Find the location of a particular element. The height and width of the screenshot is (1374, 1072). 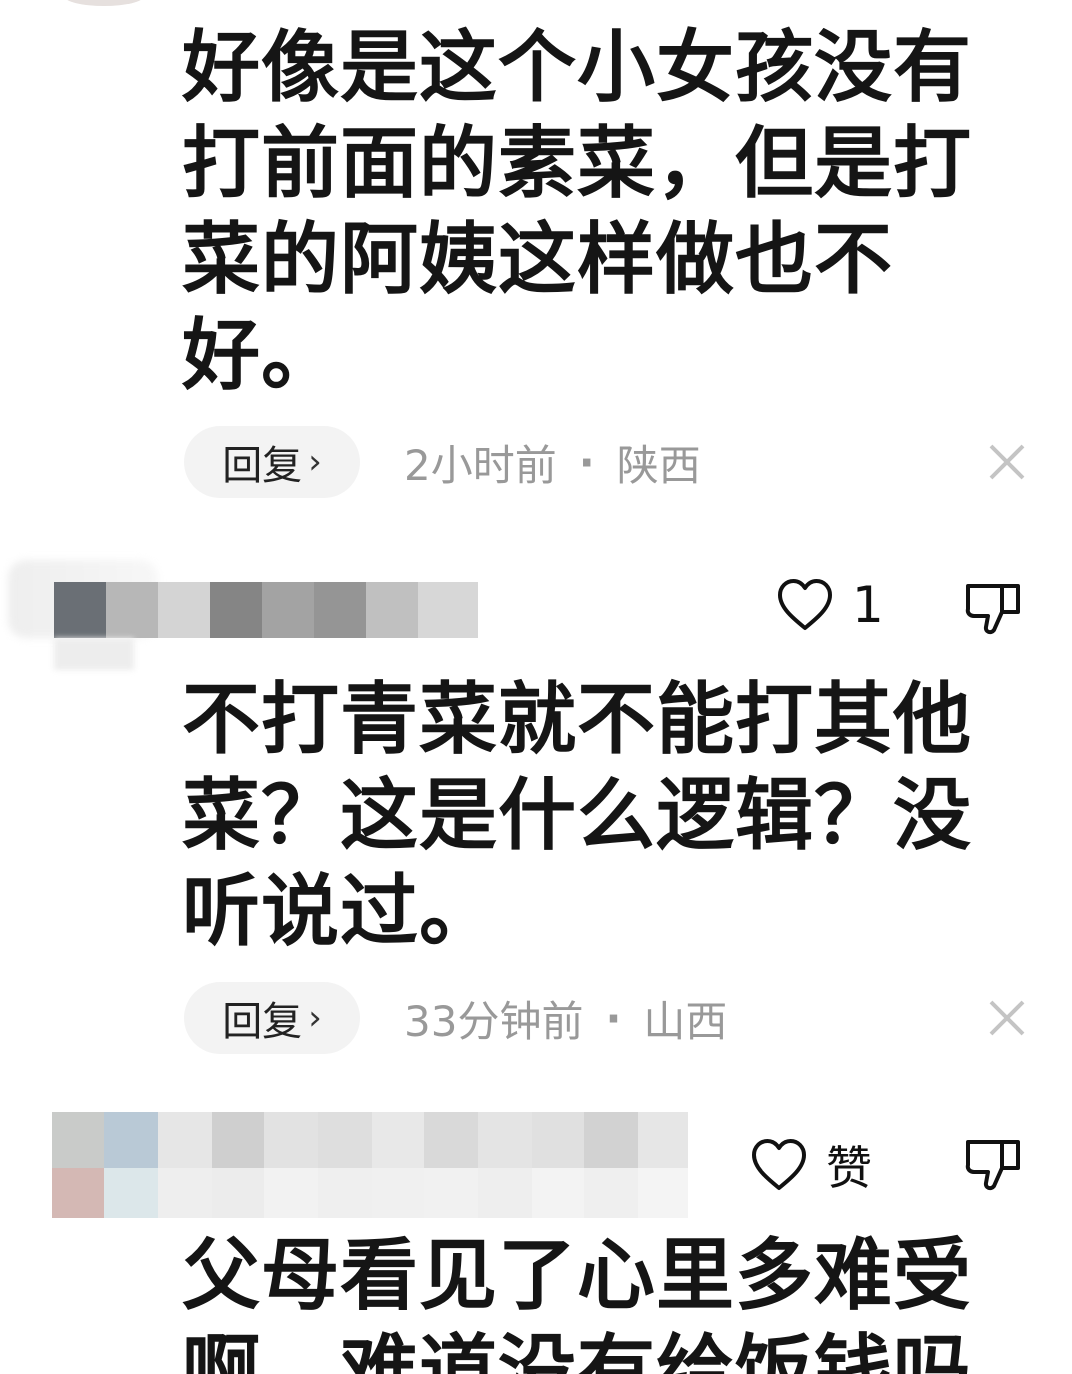

like-count: 1 is located at coordinates (868, 605).